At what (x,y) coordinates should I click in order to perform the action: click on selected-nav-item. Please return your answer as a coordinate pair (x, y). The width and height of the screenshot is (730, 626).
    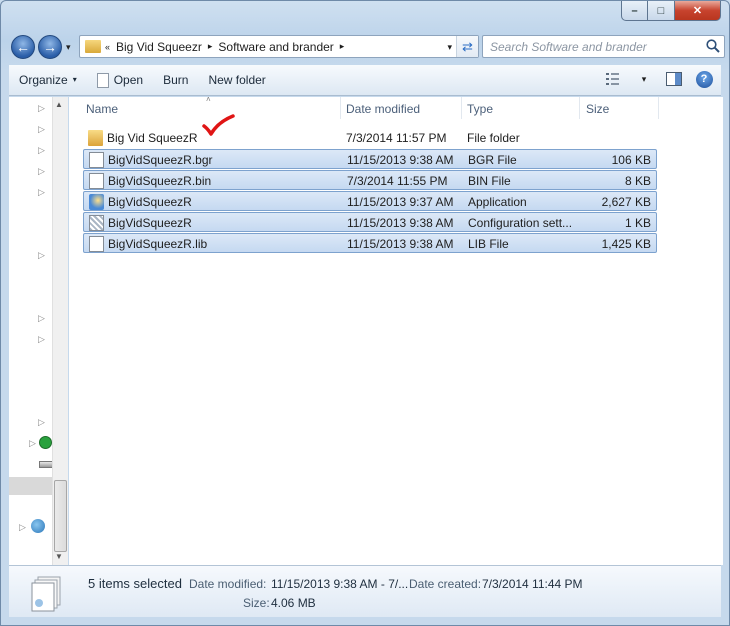
    Looking at the image, I should click on (30, 486).